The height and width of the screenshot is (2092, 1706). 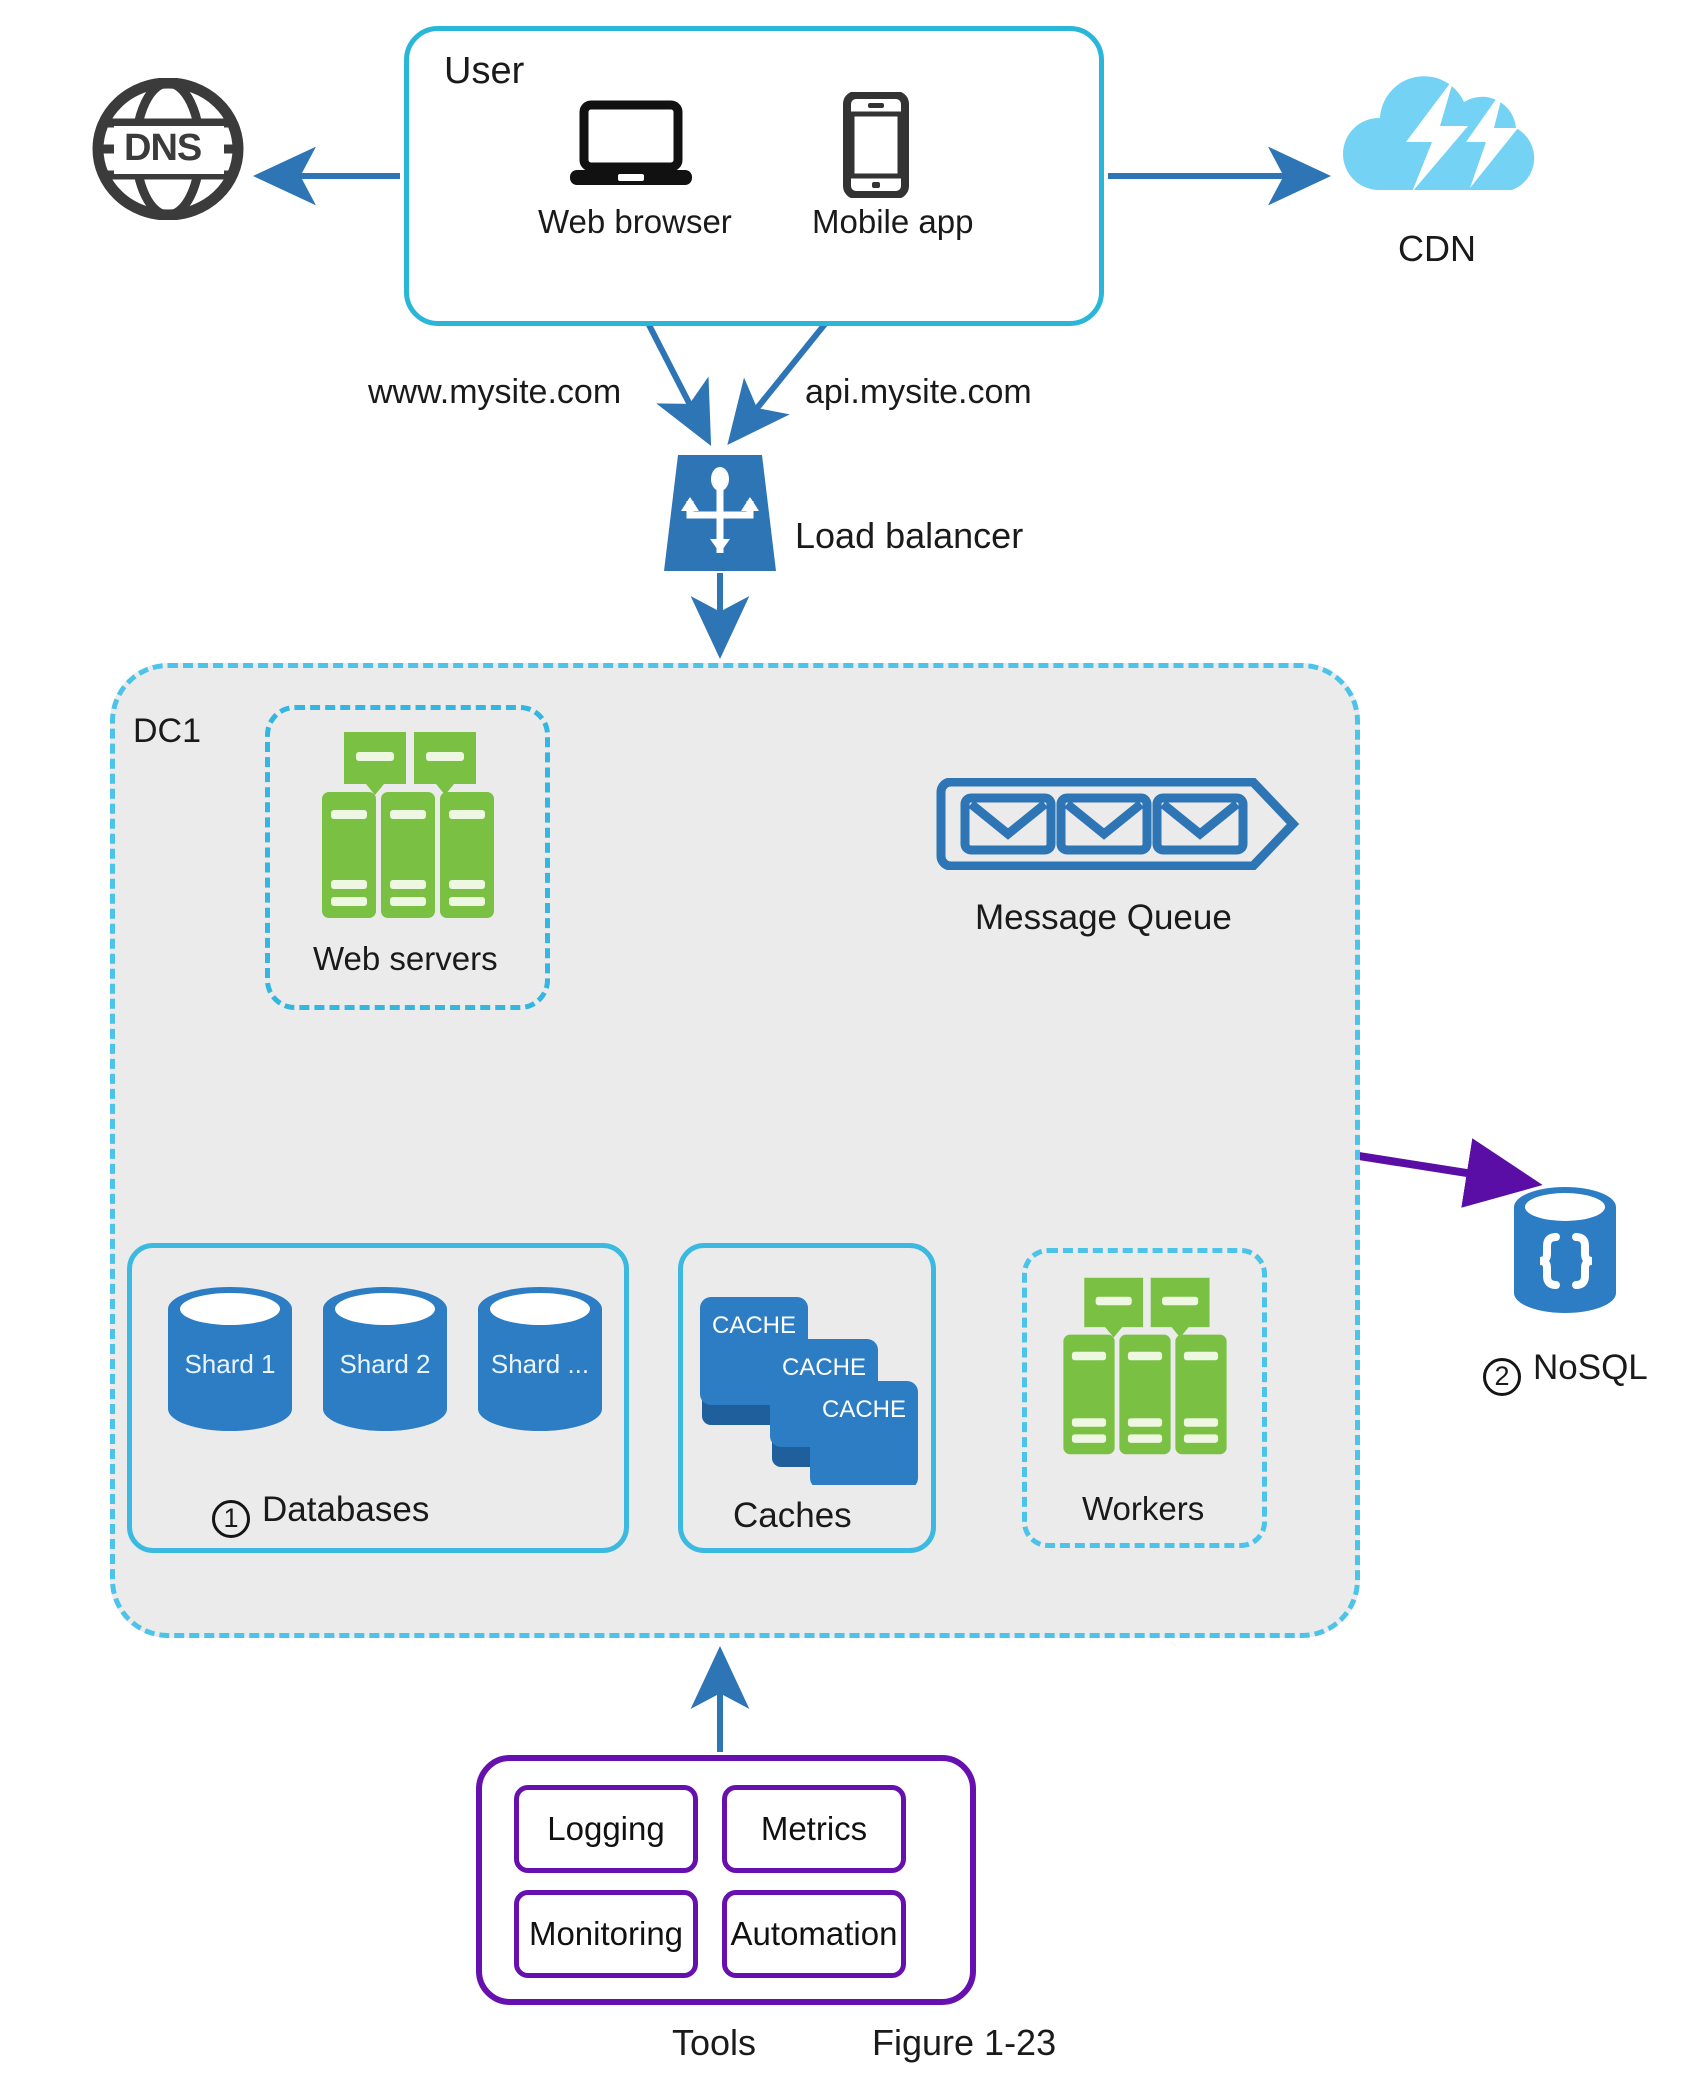 I want to click on nosql-caption: 2 NoSQL, so click(x=1565, y=1372).